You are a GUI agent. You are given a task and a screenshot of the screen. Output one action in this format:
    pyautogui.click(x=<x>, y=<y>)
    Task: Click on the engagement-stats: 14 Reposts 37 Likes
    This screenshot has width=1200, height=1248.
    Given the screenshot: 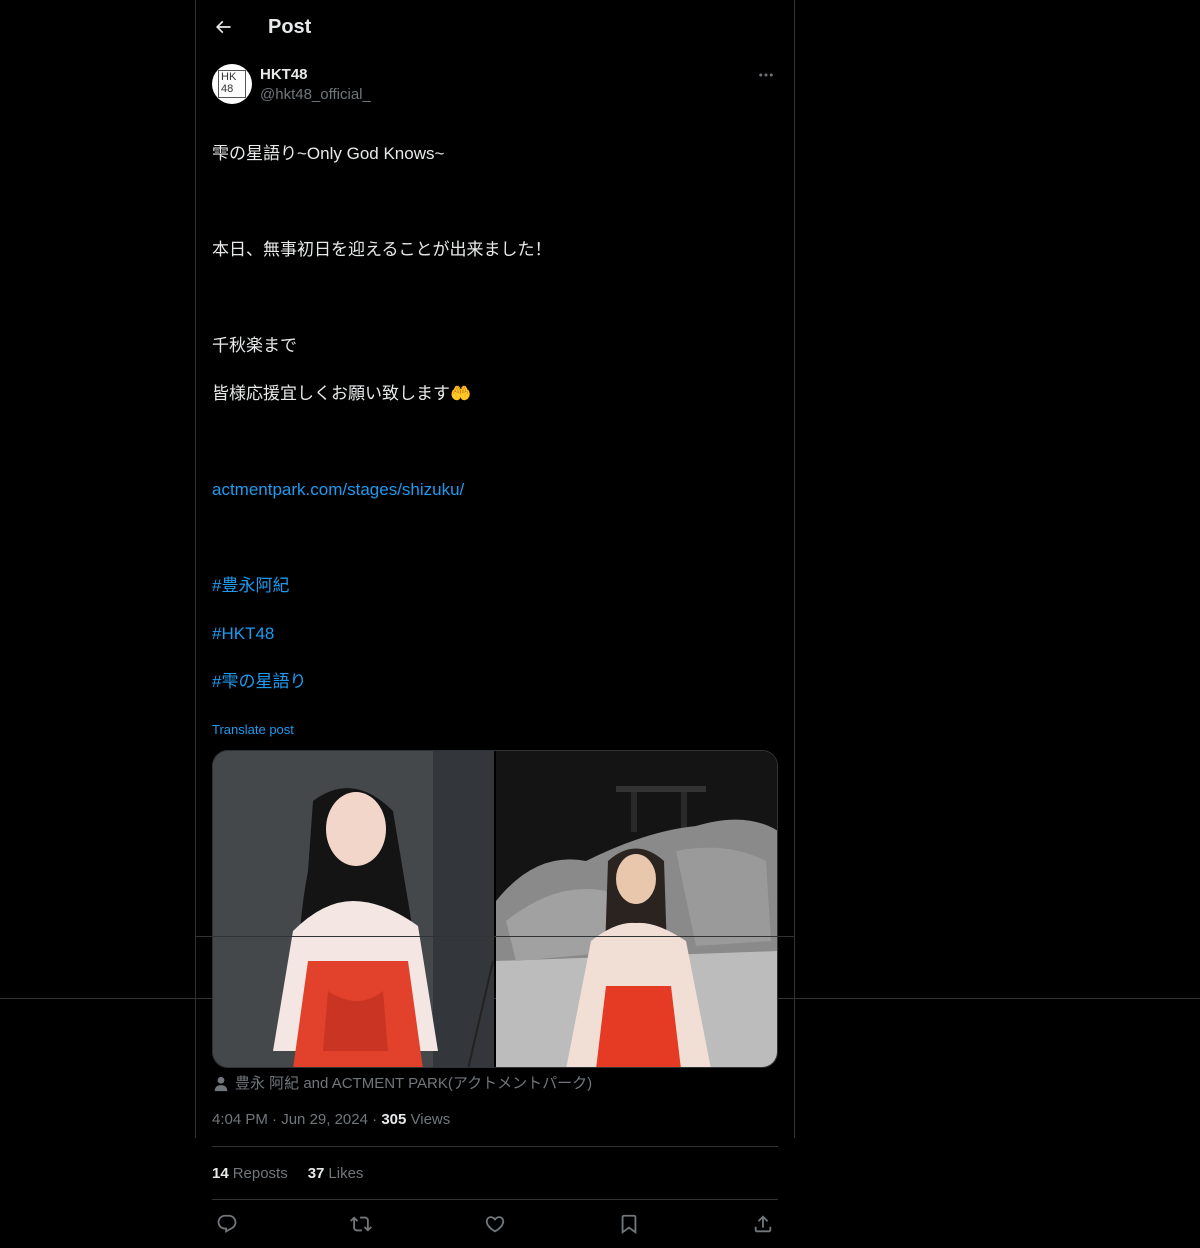 What is the action you would take?
    pyautogui.click(x=495, y=1173)
    